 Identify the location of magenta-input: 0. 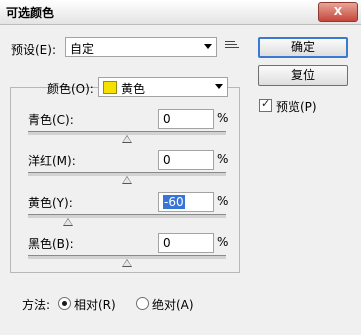
(186, 160).